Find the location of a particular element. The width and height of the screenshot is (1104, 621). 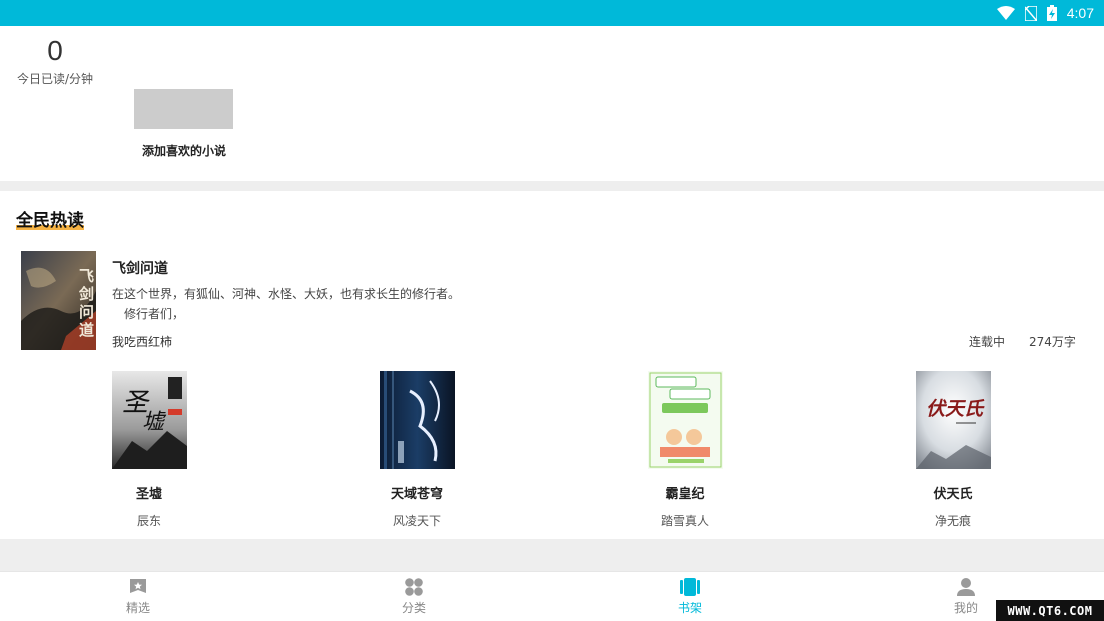

tab-categories: 分类 is located at coordinates (414, 596).